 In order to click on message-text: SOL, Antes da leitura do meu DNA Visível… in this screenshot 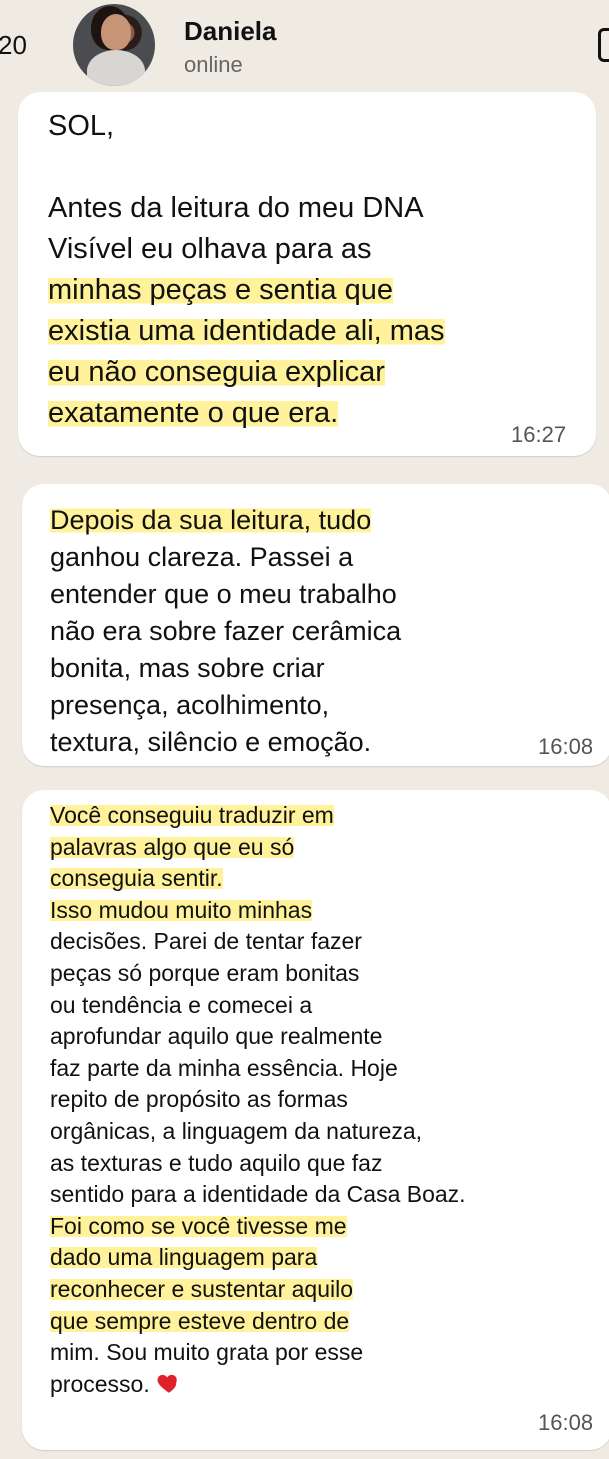, I will do `click(246, 270)`.